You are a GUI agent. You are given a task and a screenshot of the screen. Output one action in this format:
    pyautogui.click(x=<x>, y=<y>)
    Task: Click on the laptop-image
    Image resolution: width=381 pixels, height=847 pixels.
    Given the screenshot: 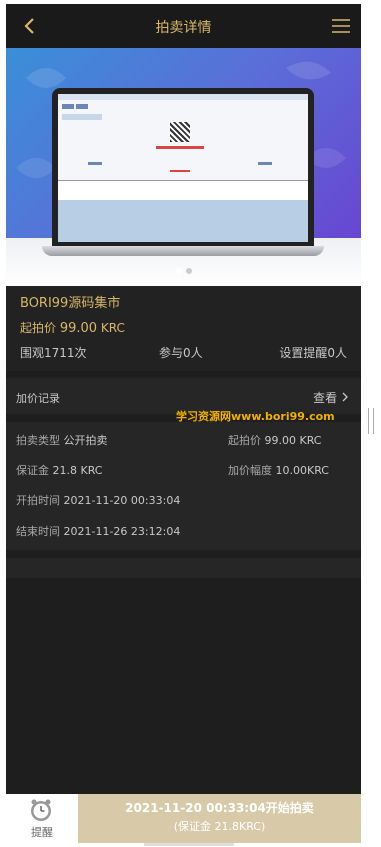 What is the action you would take?
    pyautogui.click(x=183, y=173)
    